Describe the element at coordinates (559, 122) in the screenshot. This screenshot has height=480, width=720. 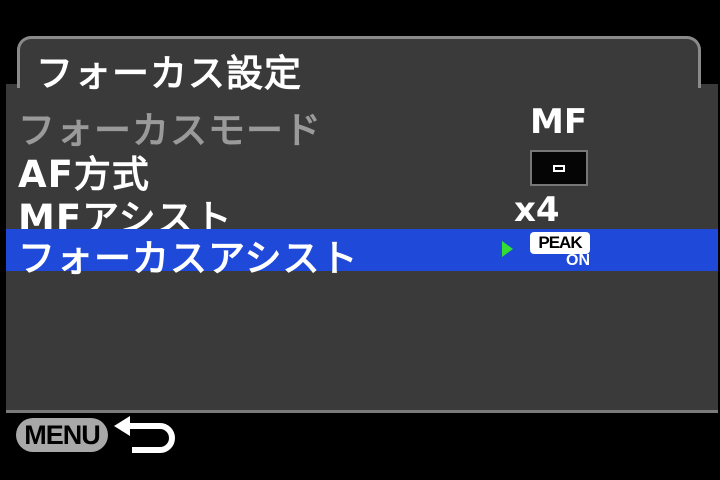
I see `focus-mode-value: MF` at that location.